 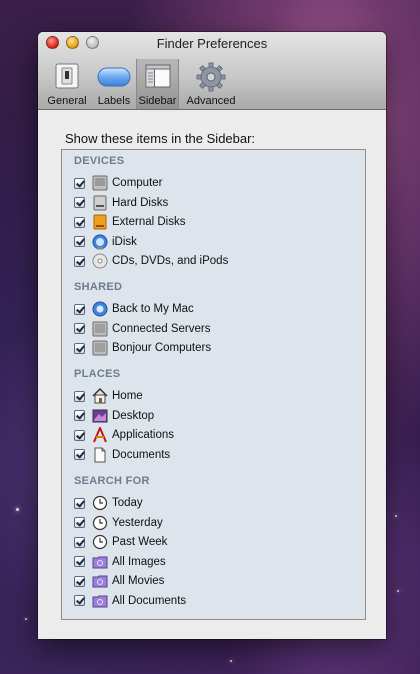 I want to click on list-item: Back to My Mac, so click(x=134, y=309).